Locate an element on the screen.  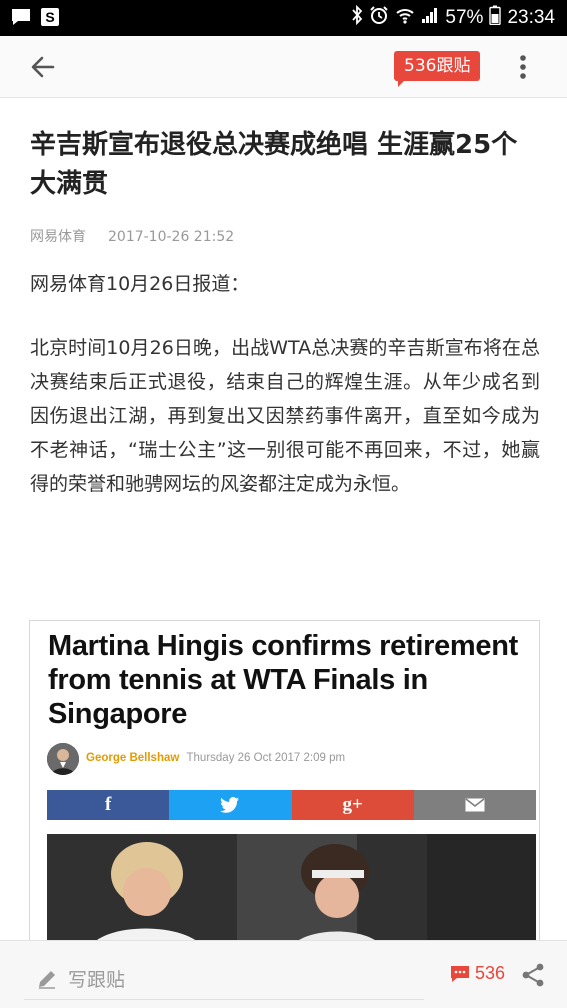
article-source: 网易体育 is located at coordinates (58, 237).